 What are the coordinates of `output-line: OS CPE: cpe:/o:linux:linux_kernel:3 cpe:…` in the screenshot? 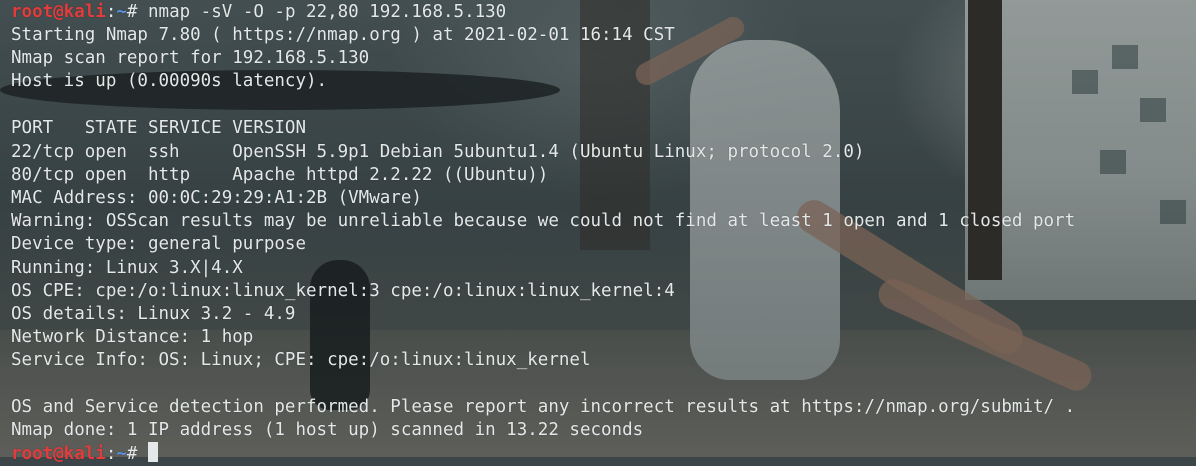 It's located at (343, 291).